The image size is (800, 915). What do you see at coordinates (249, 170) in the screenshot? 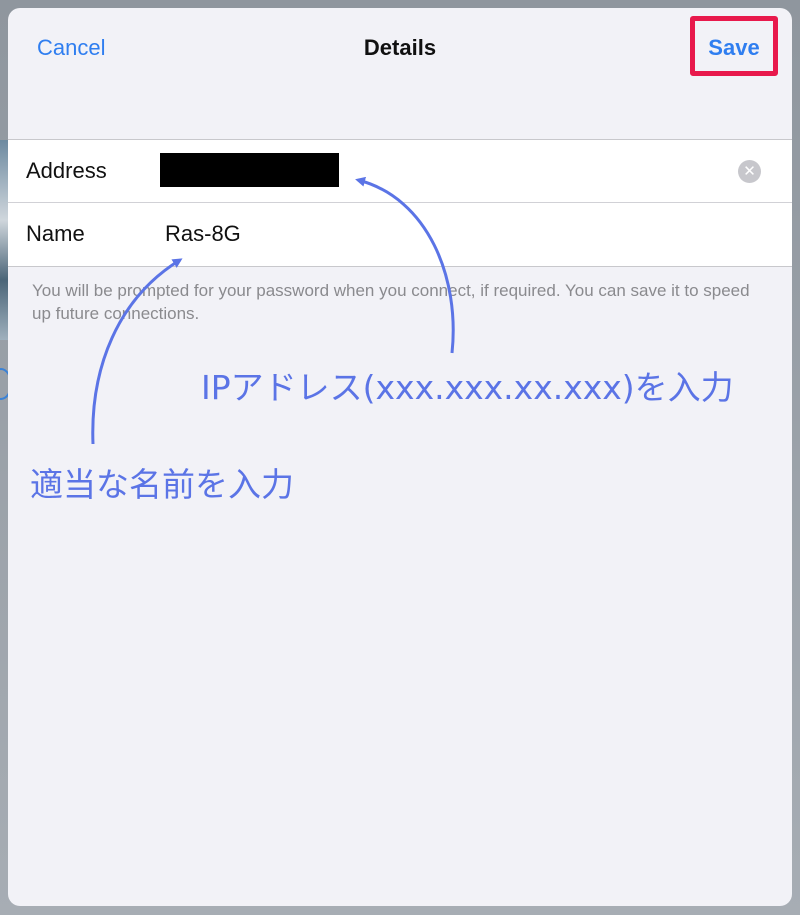
I see `address-field-redacted` at bounding box center [249, 170].